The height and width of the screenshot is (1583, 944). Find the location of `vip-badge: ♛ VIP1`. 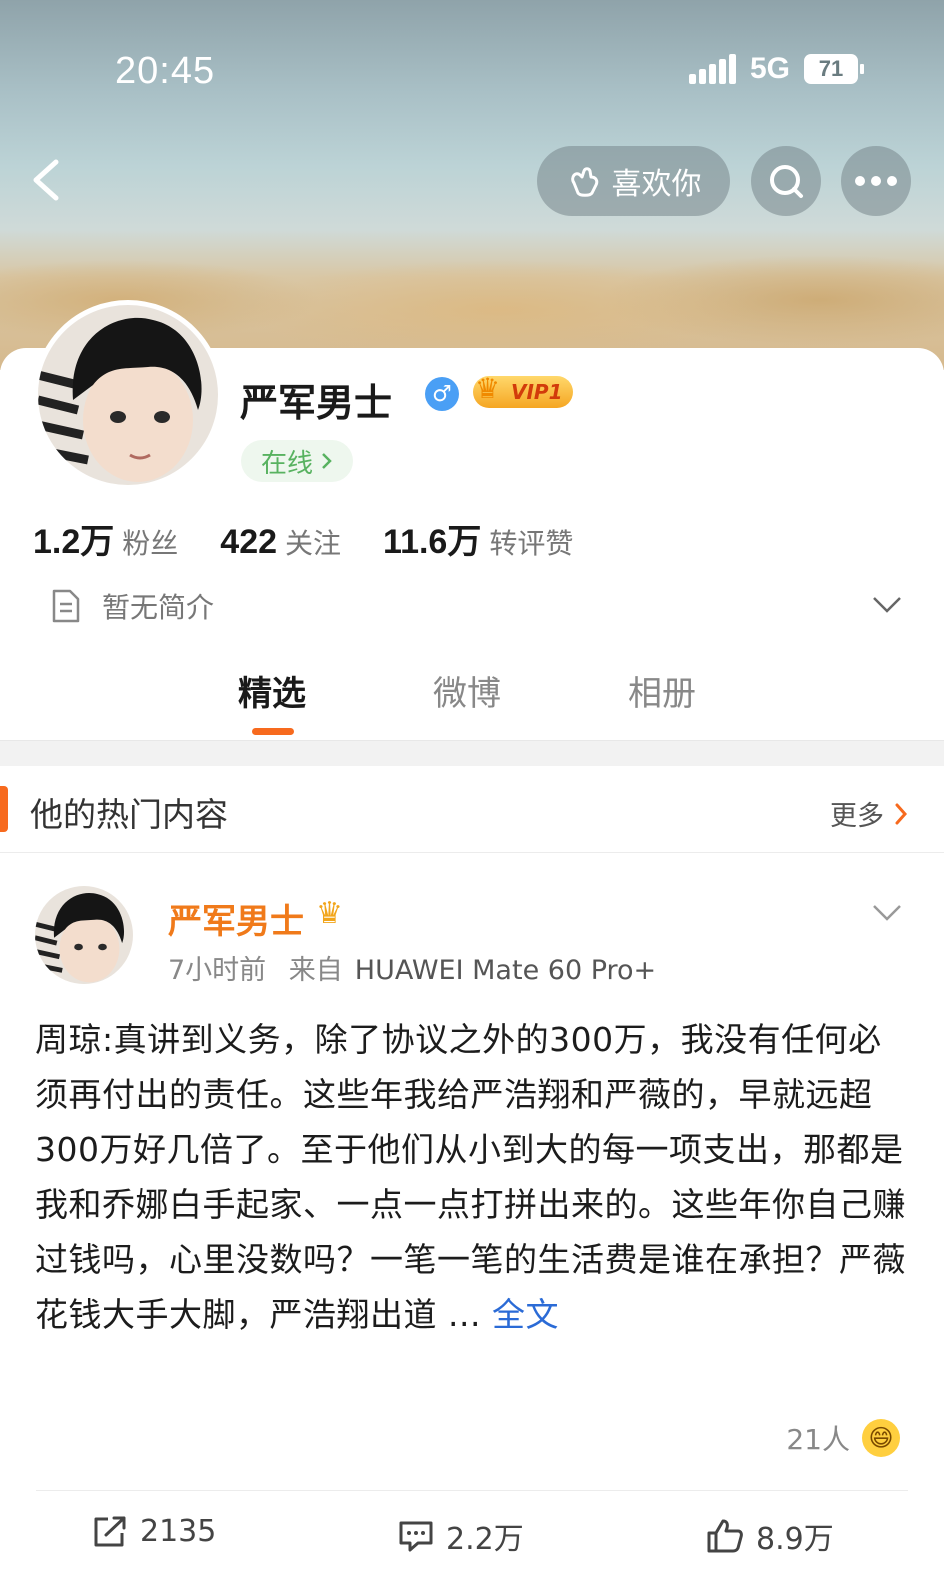

vip-badge: ♛ VIP1 is located at coordinates (523, 390).